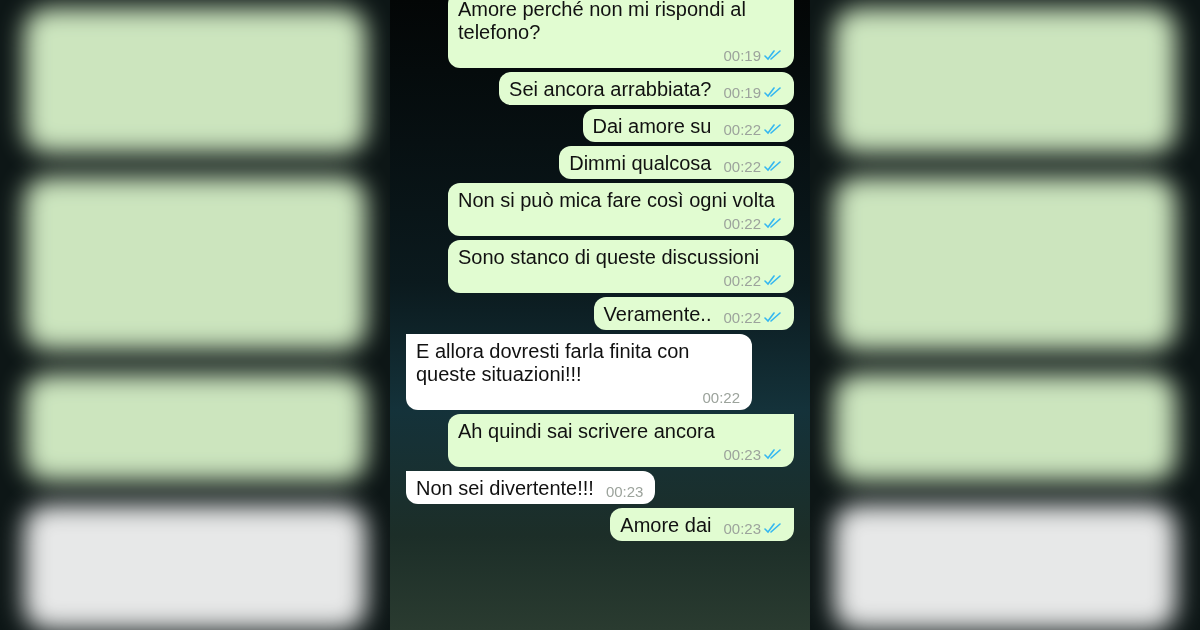 The width and height of the screenshot is (1200, 630). Describe the element at coordinates (666, 525) in the screenshot. I see `message-text: Amore dai` at that location.